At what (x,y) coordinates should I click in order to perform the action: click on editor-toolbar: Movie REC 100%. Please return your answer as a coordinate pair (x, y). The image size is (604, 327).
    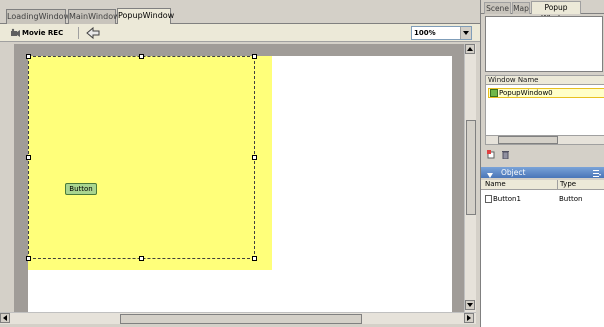
    Looking at the image, I should click on (240, 33).